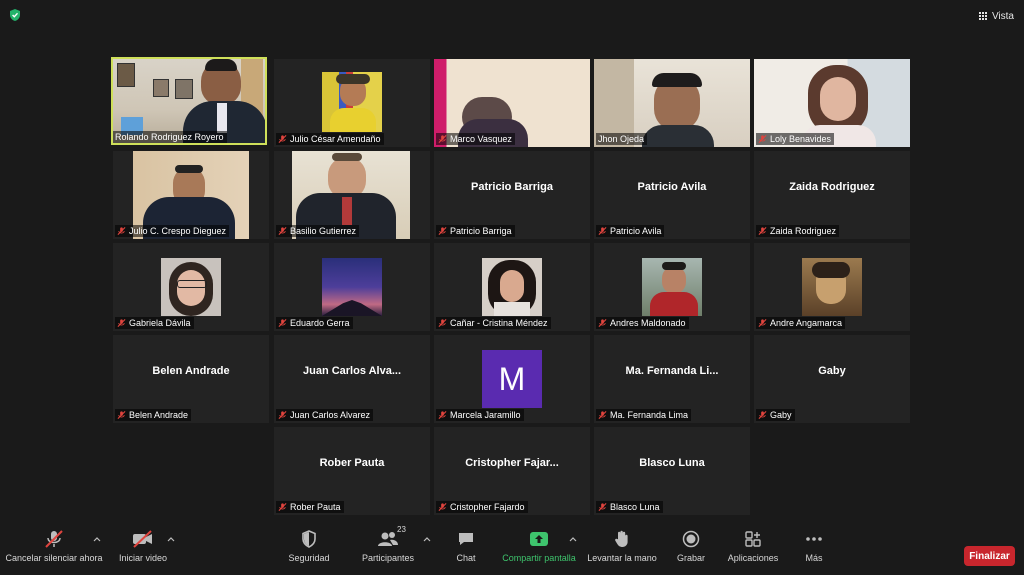 This screenshot has width=1024, height=575. I want to click on participant-tile: Gabriela Dávila, so click(191, 287).